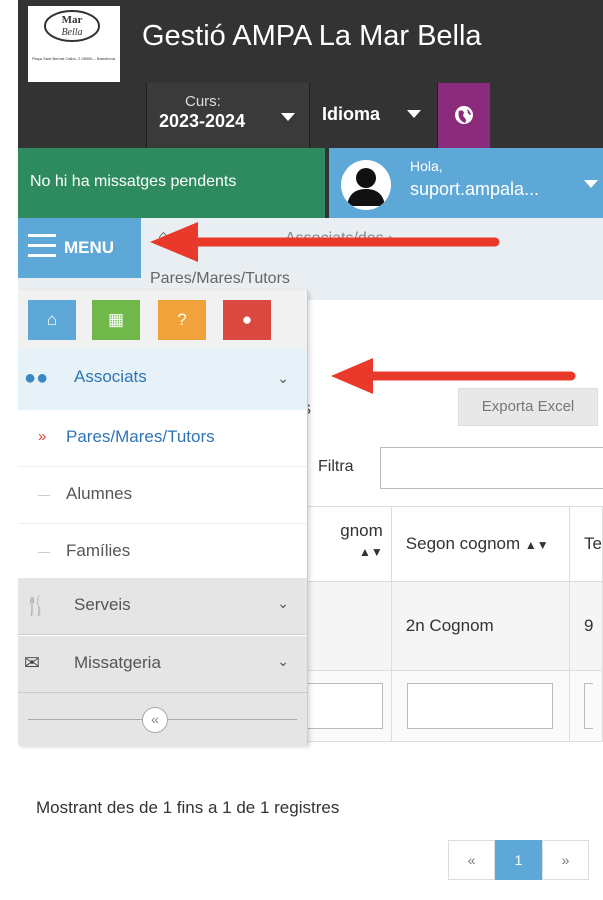 The image size is (603, 900). Describe the element at coordinates (220, 278) in the screenshot. I see `breadcrumb-item-current: Pares/Mares/Tutors` at that location.